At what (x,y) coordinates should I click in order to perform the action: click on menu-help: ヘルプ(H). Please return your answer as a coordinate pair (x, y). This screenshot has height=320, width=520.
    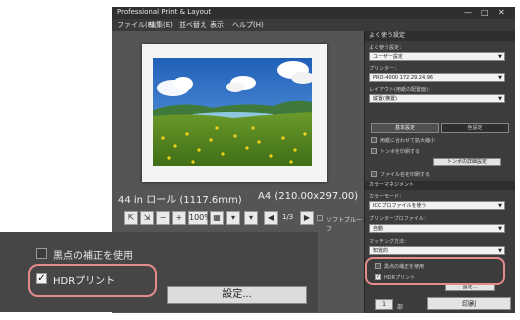
    Looking at the image, I should click on (248, 25).